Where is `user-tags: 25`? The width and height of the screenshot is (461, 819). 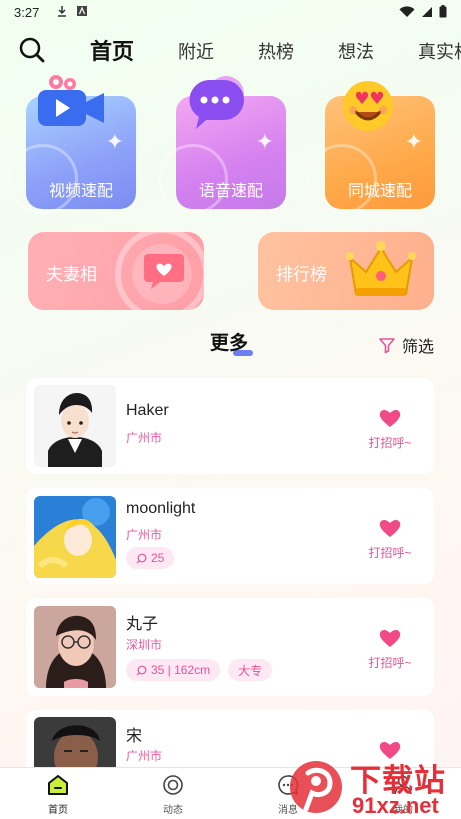 user-tags: 25 is located at coordinates (150, 558).